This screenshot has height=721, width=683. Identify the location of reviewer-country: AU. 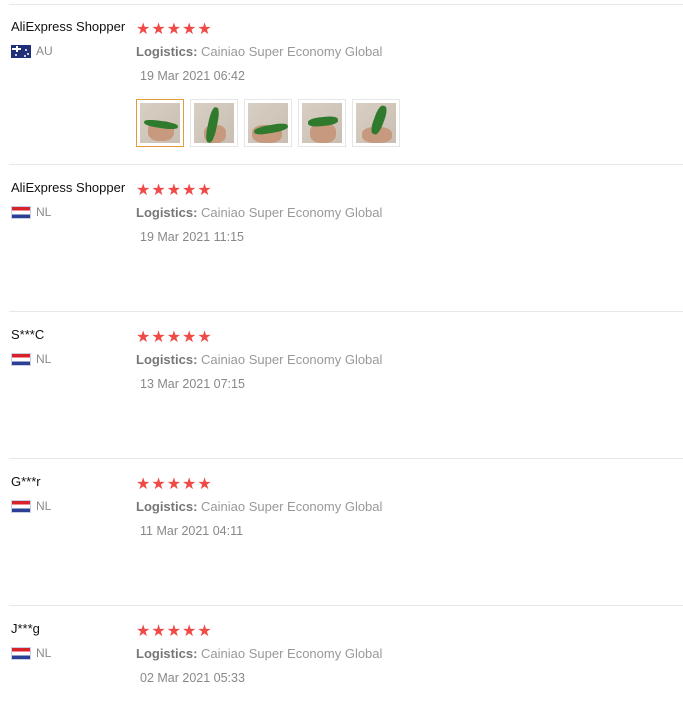
(32, 51).